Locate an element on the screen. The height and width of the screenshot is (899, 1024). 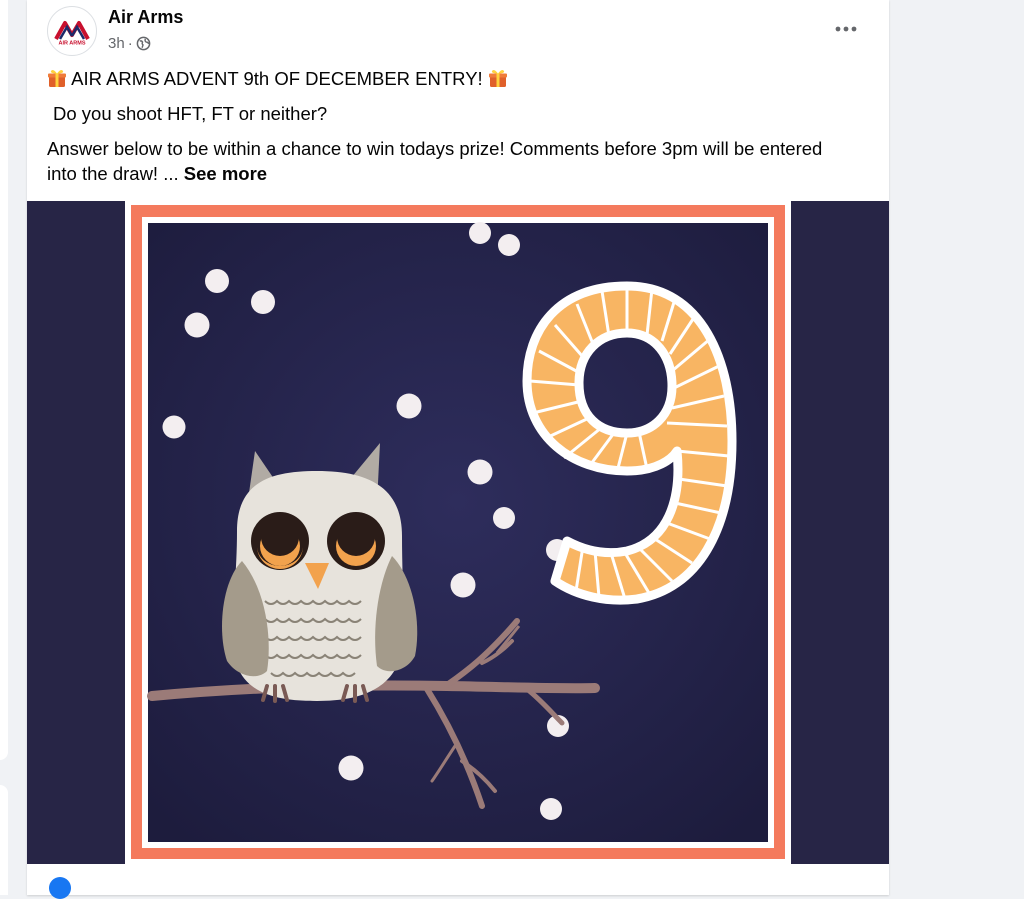
air-arms-logo: AIR ARMS is located at coordinates (72, 31).